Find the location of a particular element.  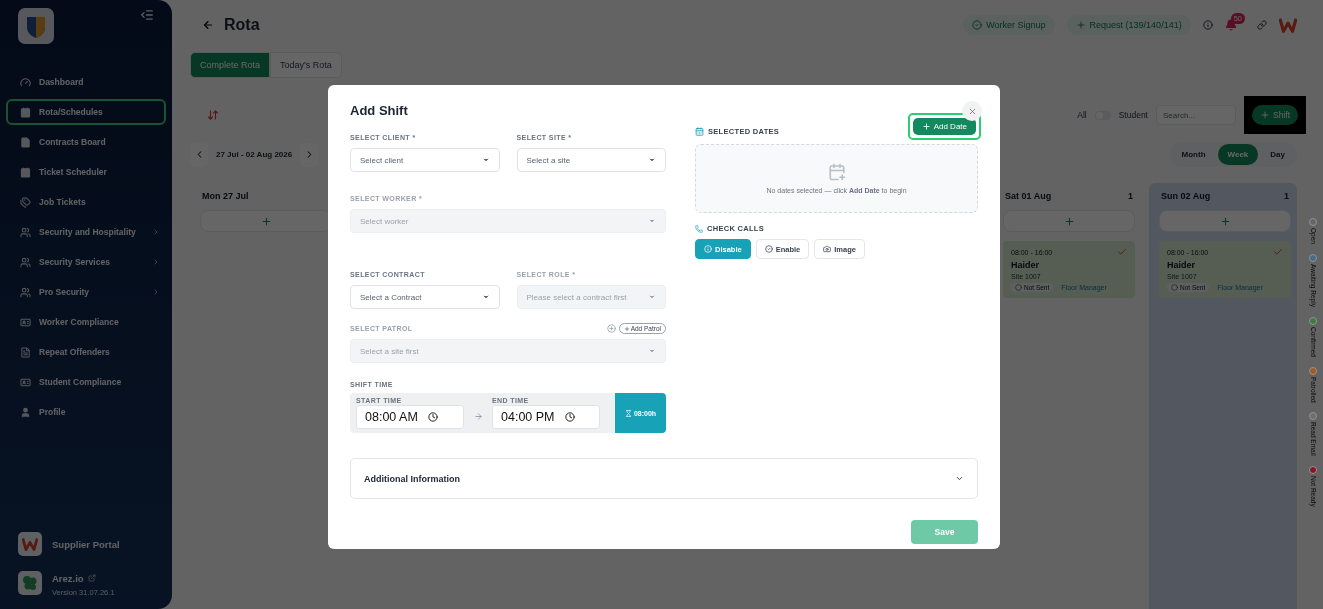

accordion-header: Additional Information is located at coordinates (664, 478).